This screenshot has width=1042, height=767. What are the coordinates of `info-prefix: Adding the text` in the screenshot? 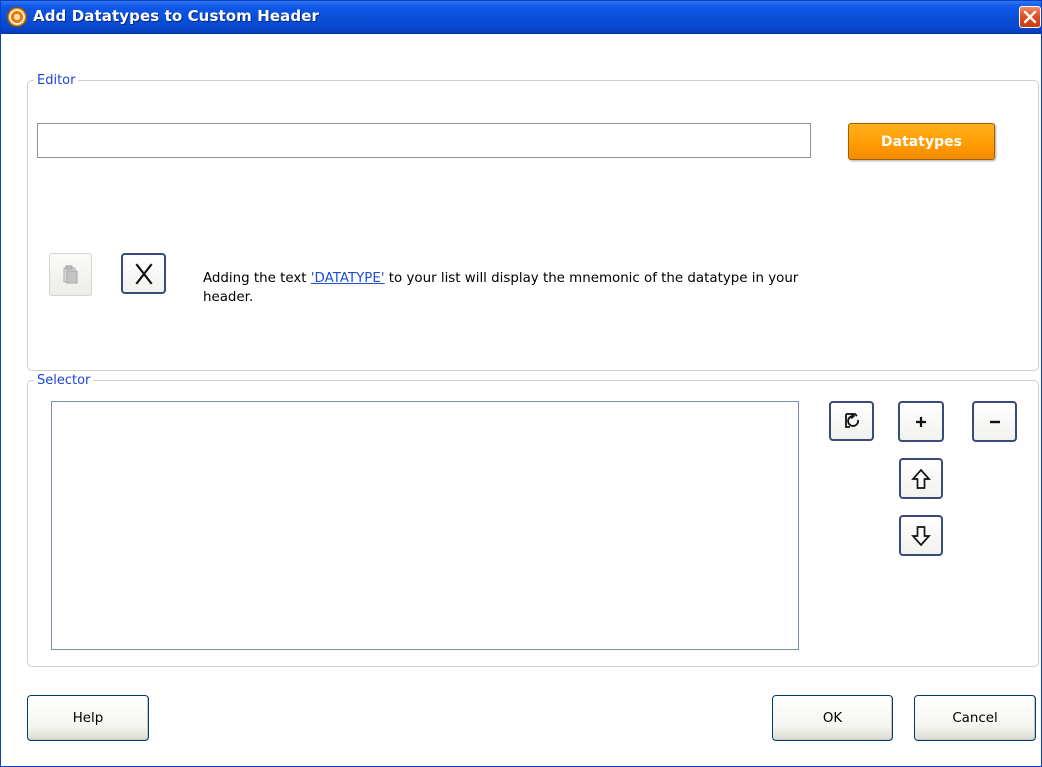 It's located at (257, 278).